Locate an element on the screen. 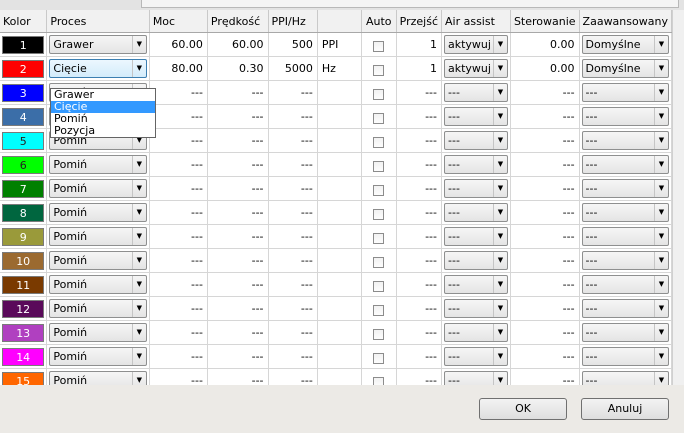  cancel-button: Anuluj is located at coordinates (625, 409).